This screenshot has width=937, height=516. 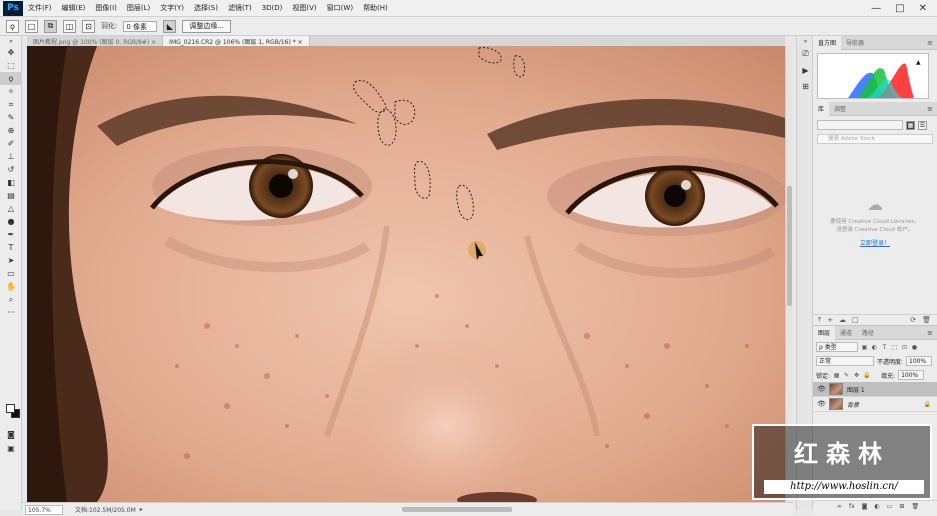 I want to click on blur-tool-icon: △, so click(x=11, y=208).